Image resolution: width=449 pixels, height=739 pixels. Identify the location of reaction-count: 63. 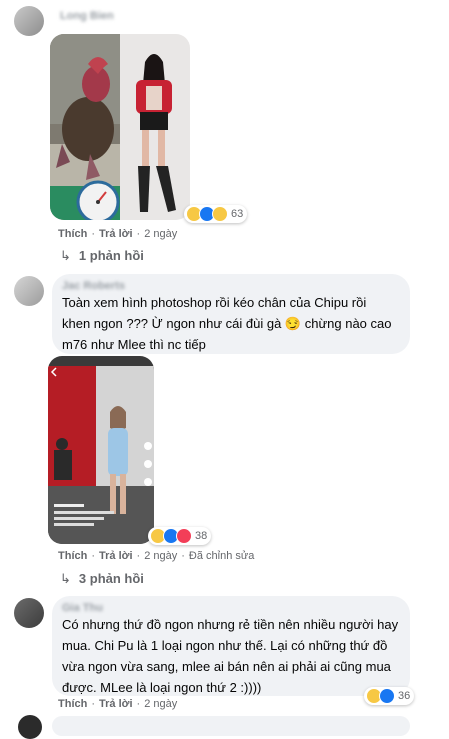
(237, 214).